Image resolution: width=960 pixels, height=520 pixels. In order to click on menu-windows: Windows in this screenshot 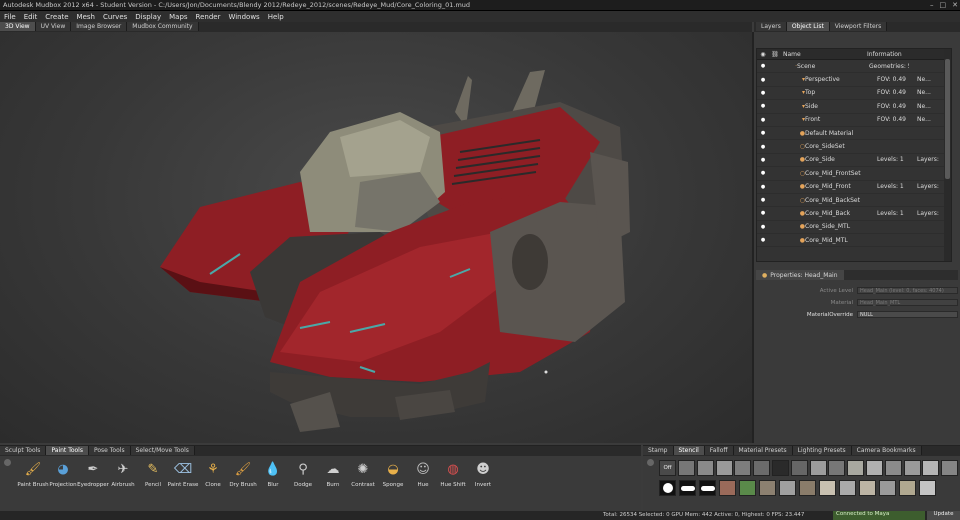, I will do `click(243, 17)`.